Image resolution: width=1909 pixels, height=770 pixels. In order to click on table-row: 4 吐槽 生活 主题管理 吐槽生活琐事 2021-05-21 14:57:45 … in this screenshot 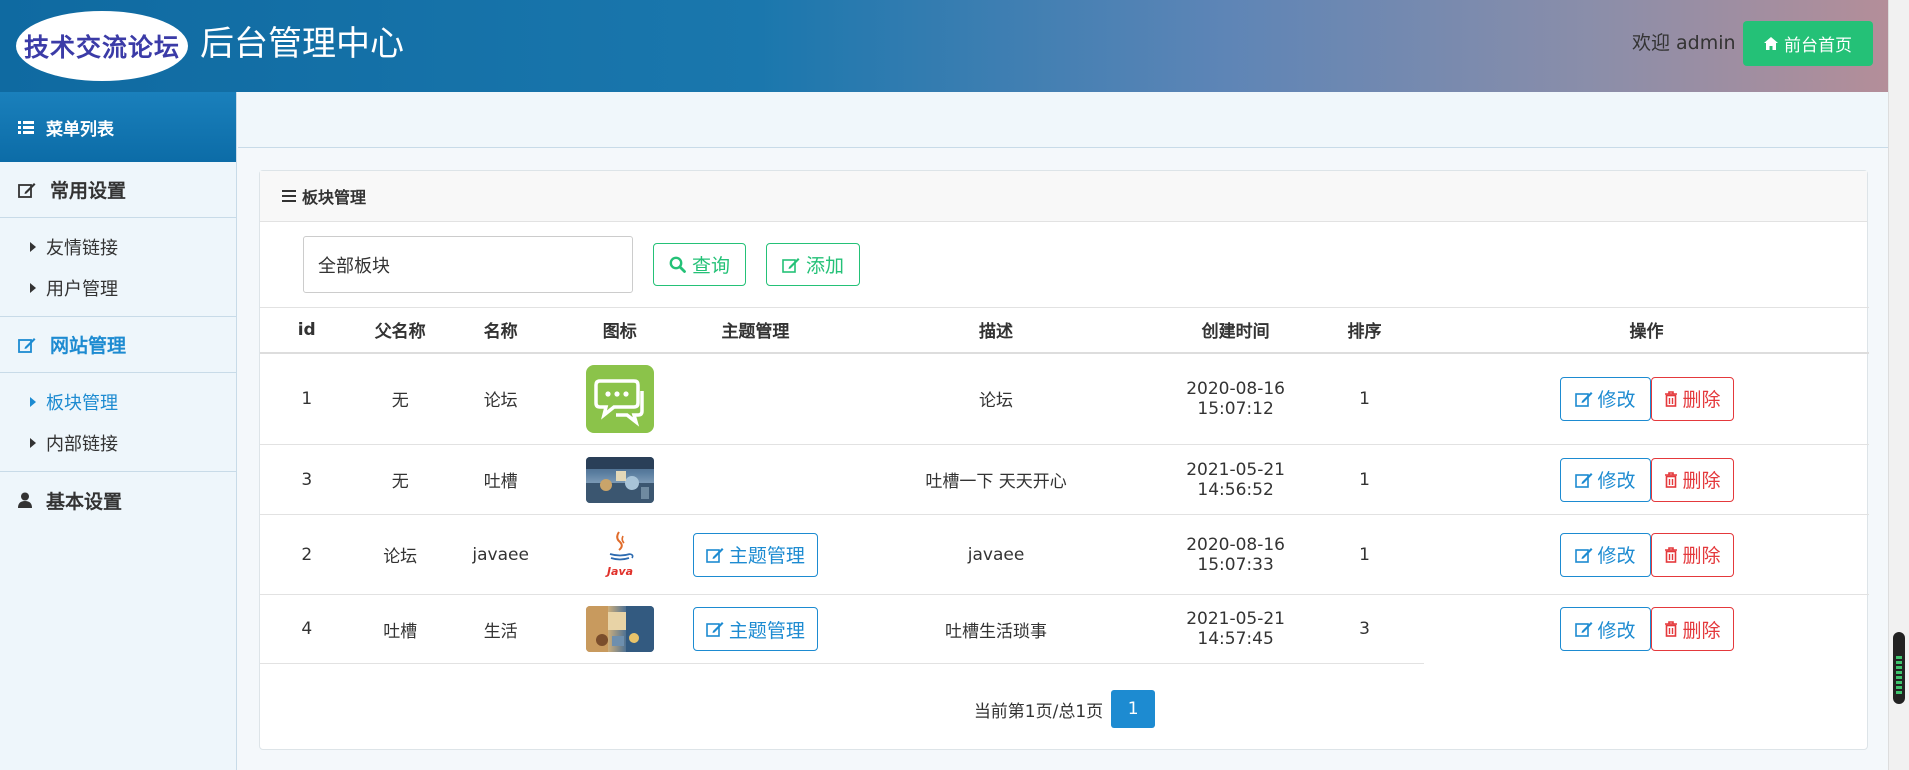, I will do `click(1064, 629)`.